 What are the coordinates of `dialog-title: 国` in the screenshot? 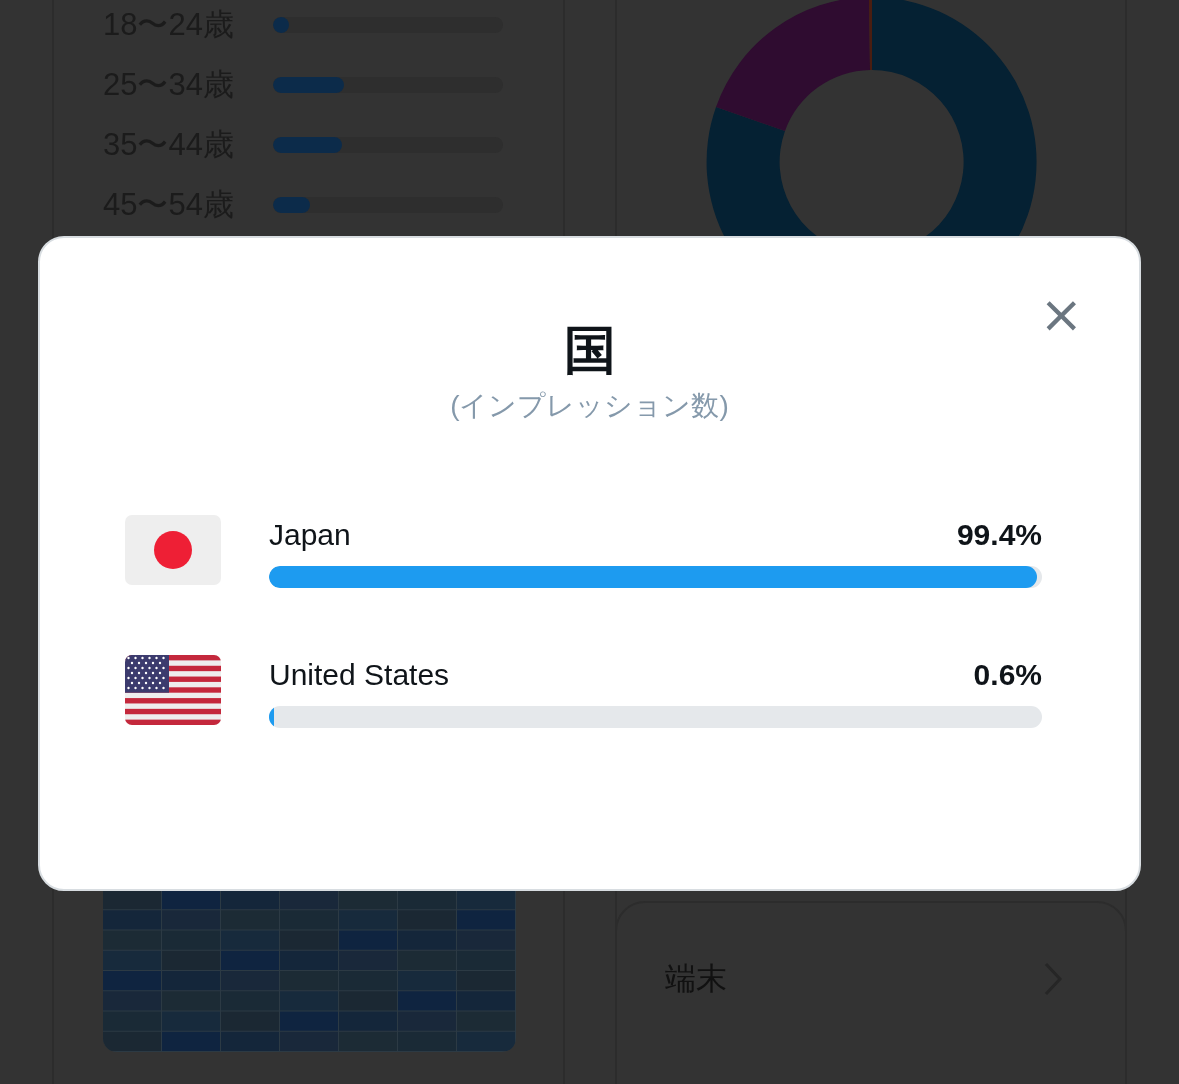 It's located at (589, 350).